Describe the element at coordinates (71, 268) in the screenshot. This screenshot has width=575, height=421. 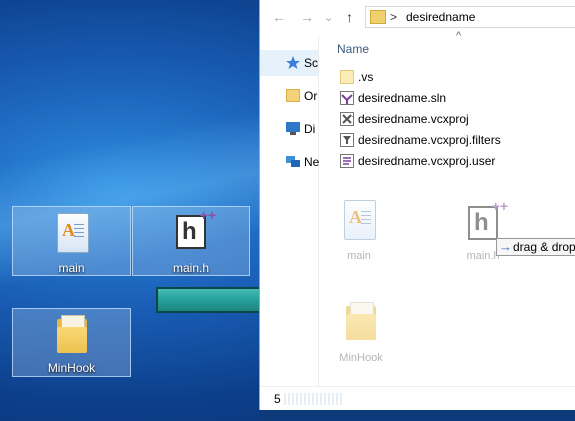
I see `desktop-icon-label: main` at that location.